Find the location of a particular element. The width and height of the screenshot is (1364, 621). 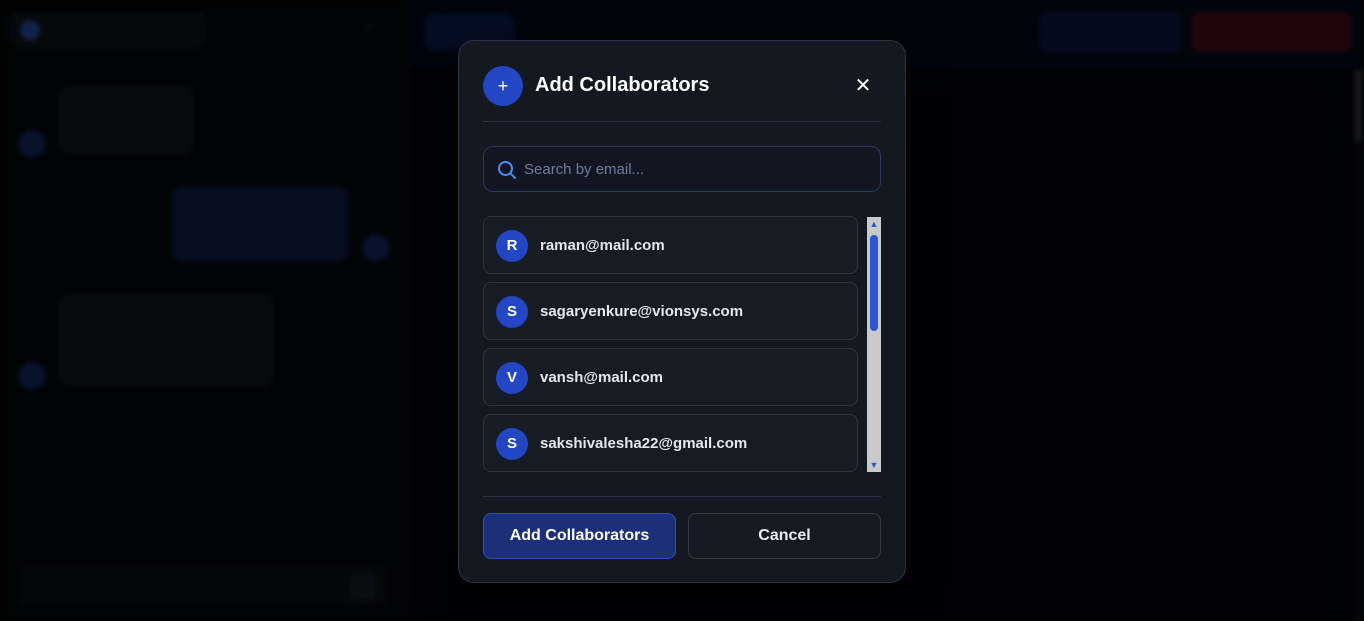

user-list-item: S sakshivalesha22@gmail.com is located at coordinates (670, 443).